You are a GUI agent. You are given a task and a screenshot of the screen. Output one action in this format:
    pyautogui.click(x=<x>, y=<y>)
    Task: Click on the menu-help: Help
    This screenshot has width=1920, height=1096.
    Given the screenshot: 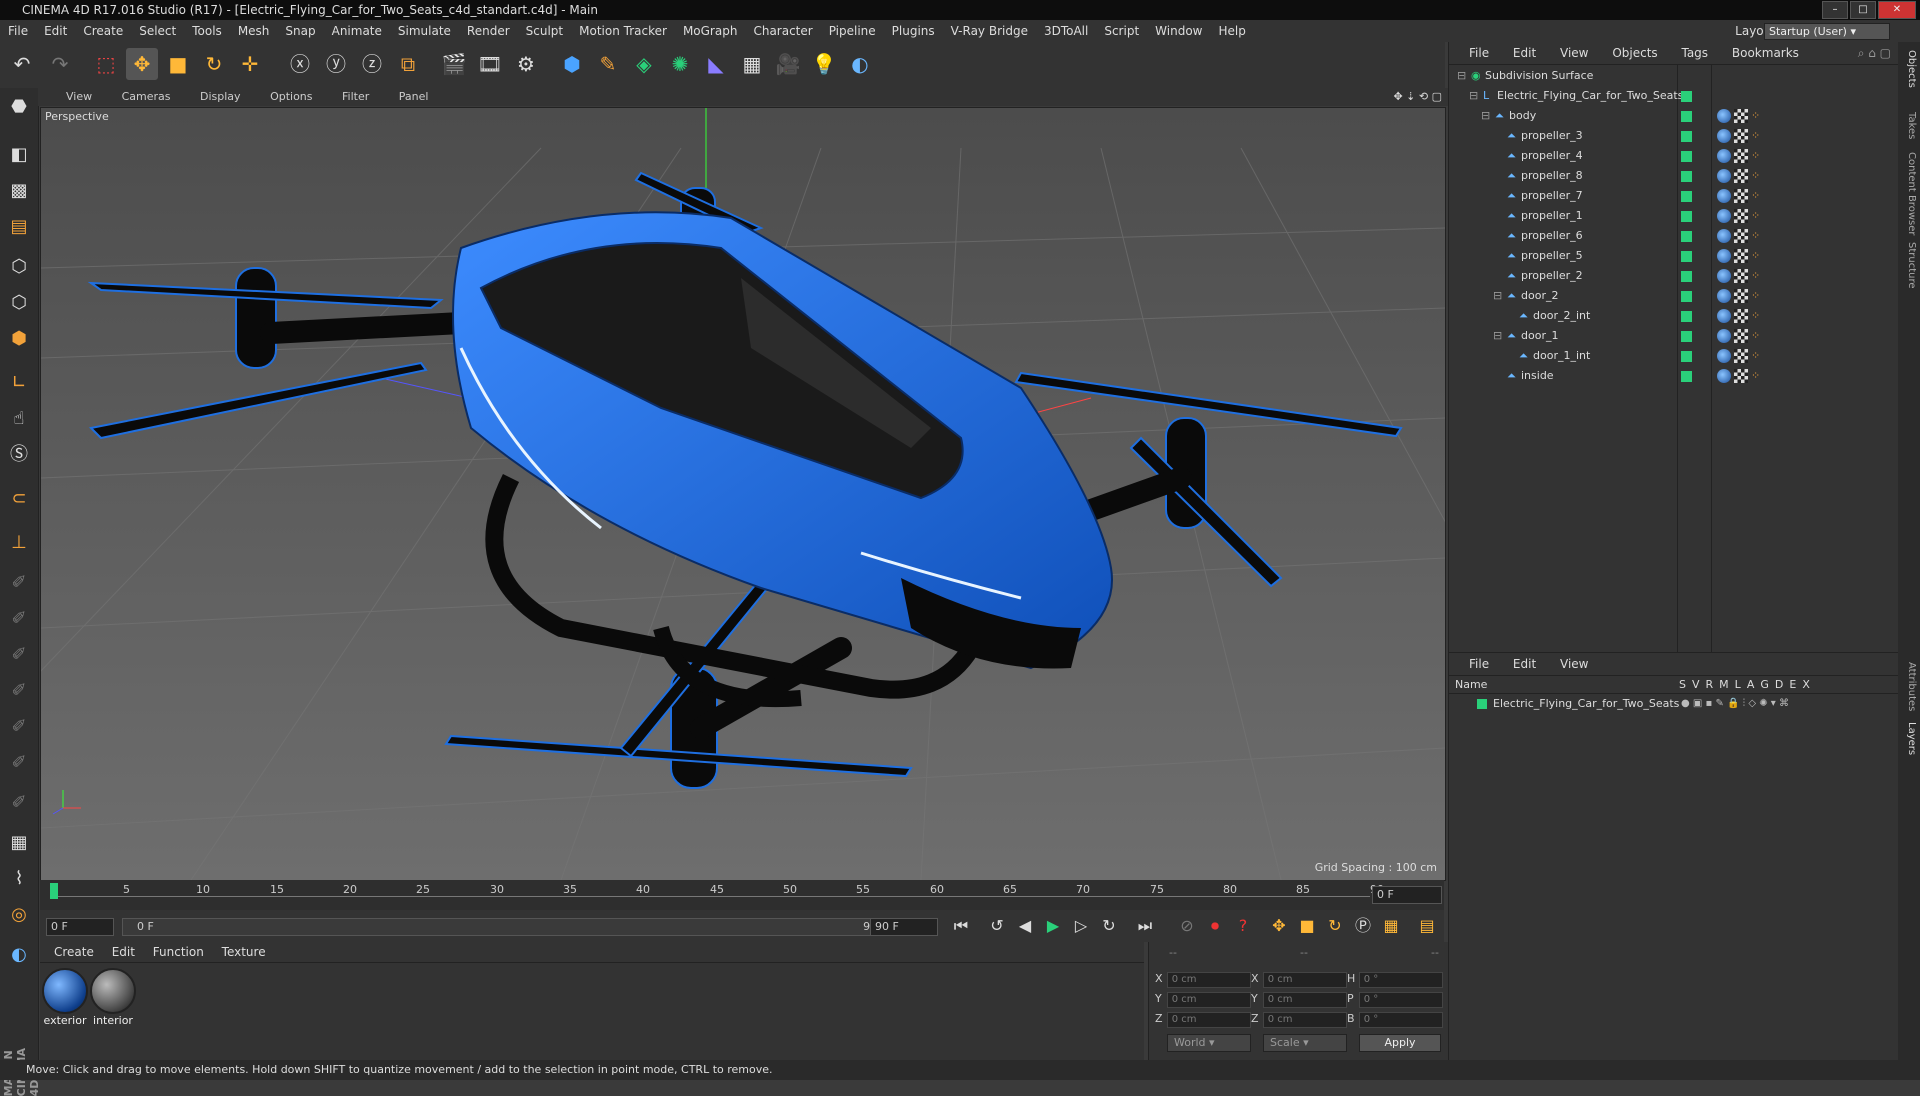 What is the action you would take?
    pyautogui.click(x=1231, y=31)
    